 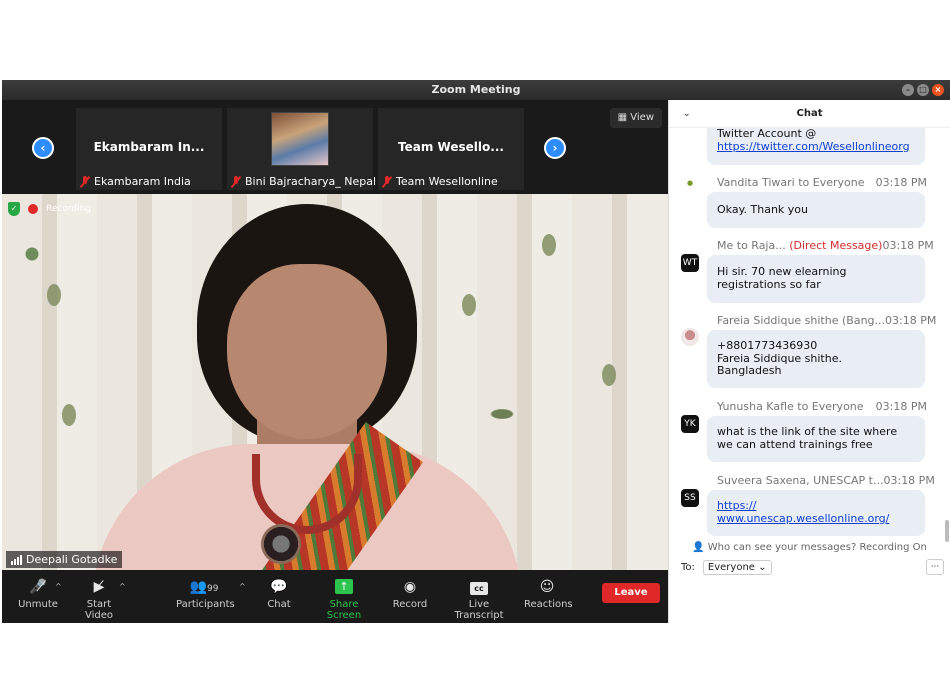 What do you see at coordinates (555, 148) in the screenshot?
I see `next-page-arrow-icon: ›` at bounding box center [555, 148].